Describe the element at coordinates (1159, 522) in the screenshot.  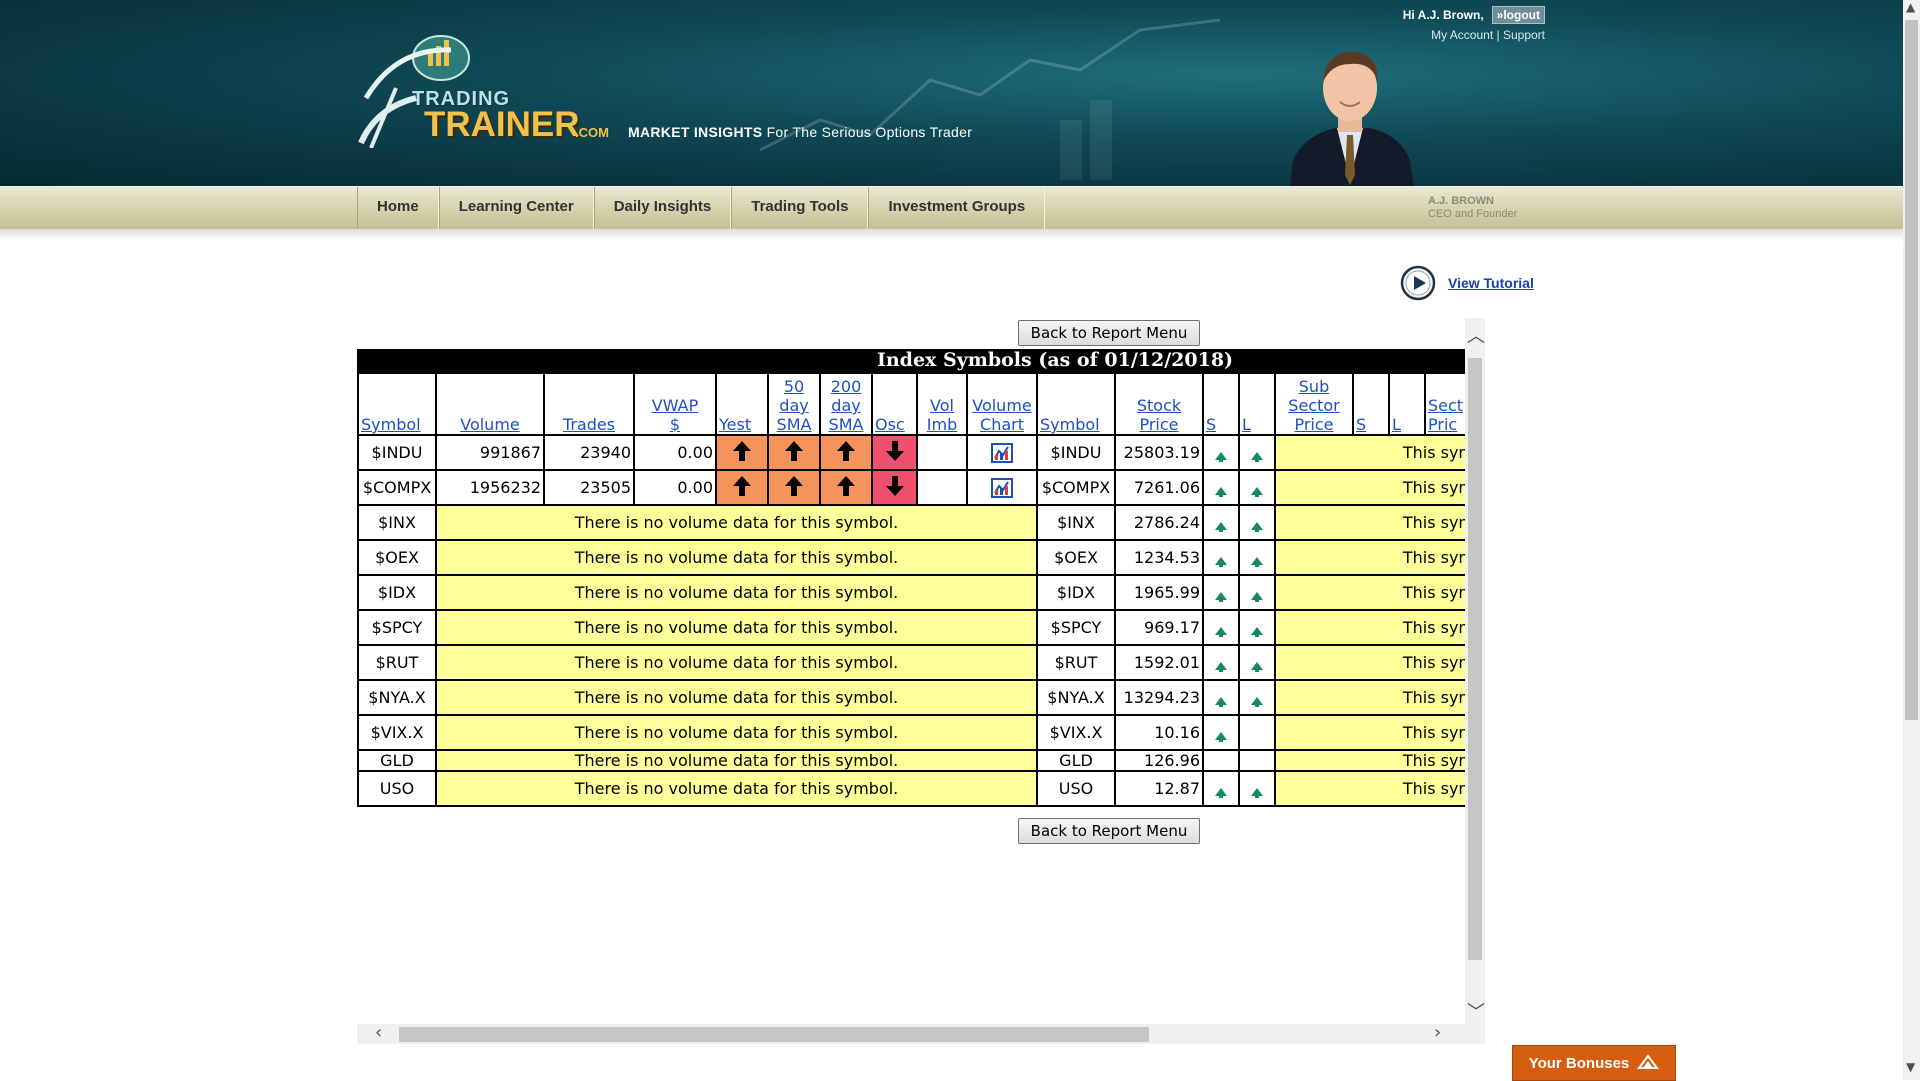
I see `stock-price-cell: 2786.24` at that location.